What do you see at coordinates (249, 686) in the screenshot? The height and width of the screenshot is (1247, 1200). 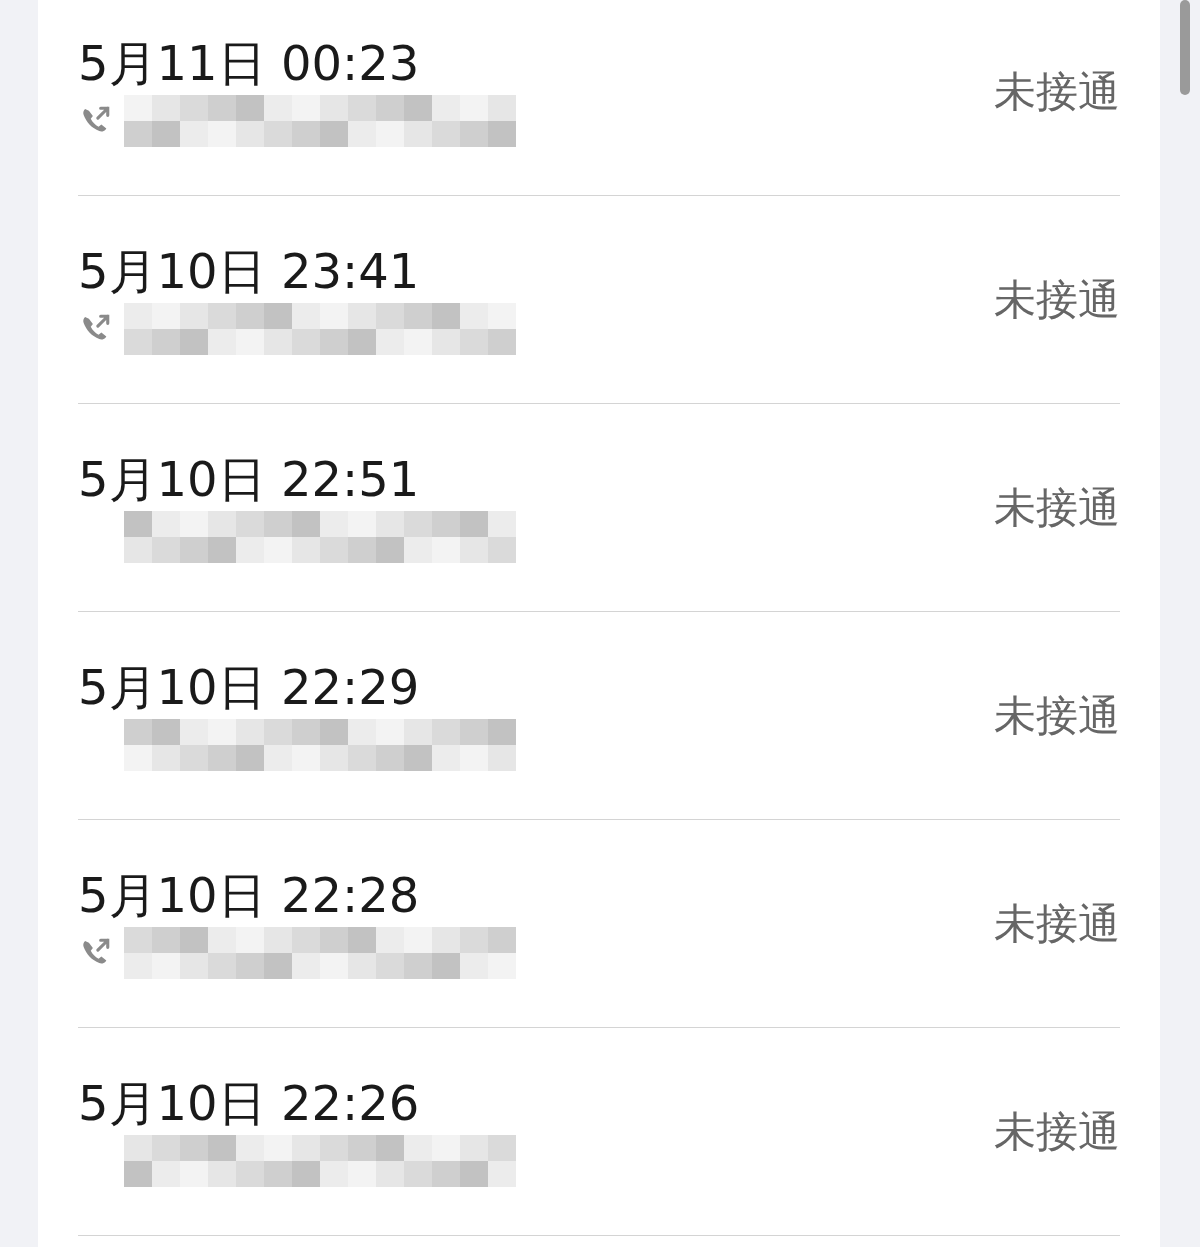 I see `call-time: 5月10日 22:29` at bounding box center [249, 686].